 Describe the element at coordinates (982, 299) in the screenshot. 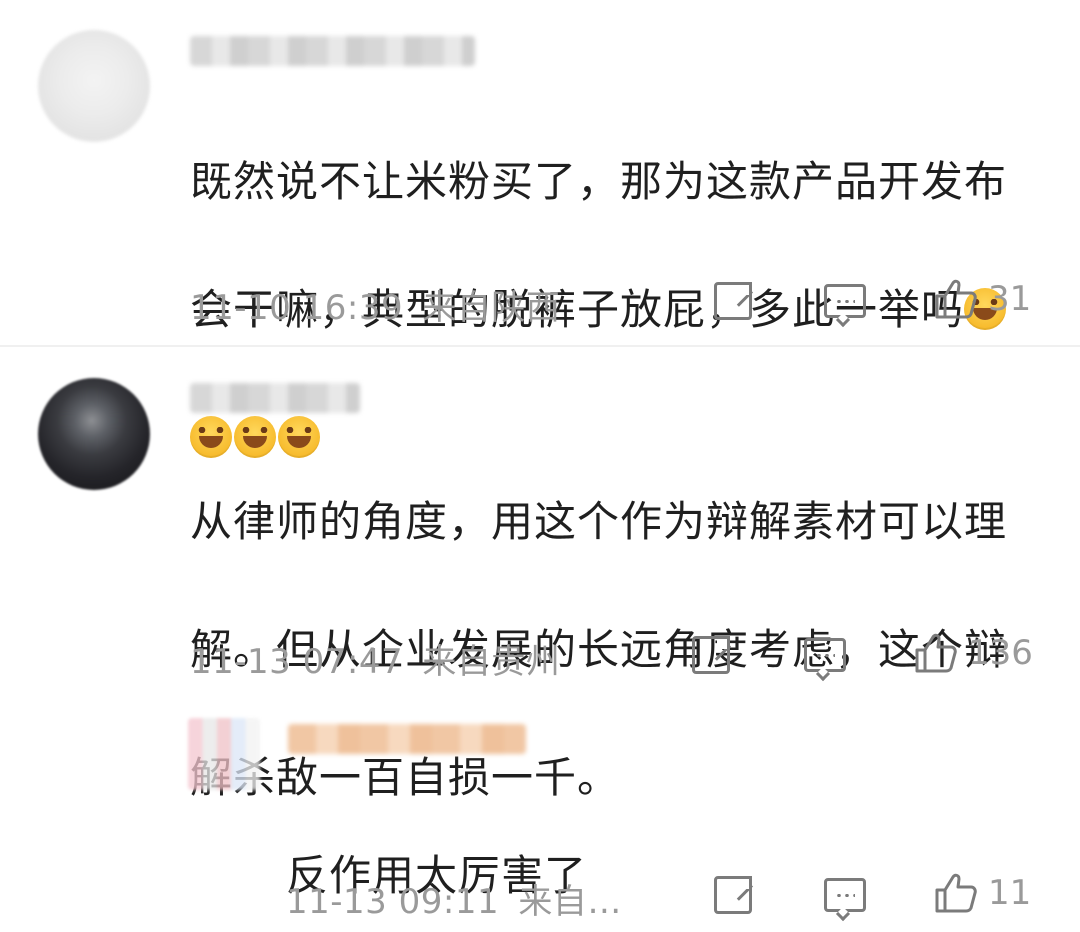

I see `like-button: 31` at that location.